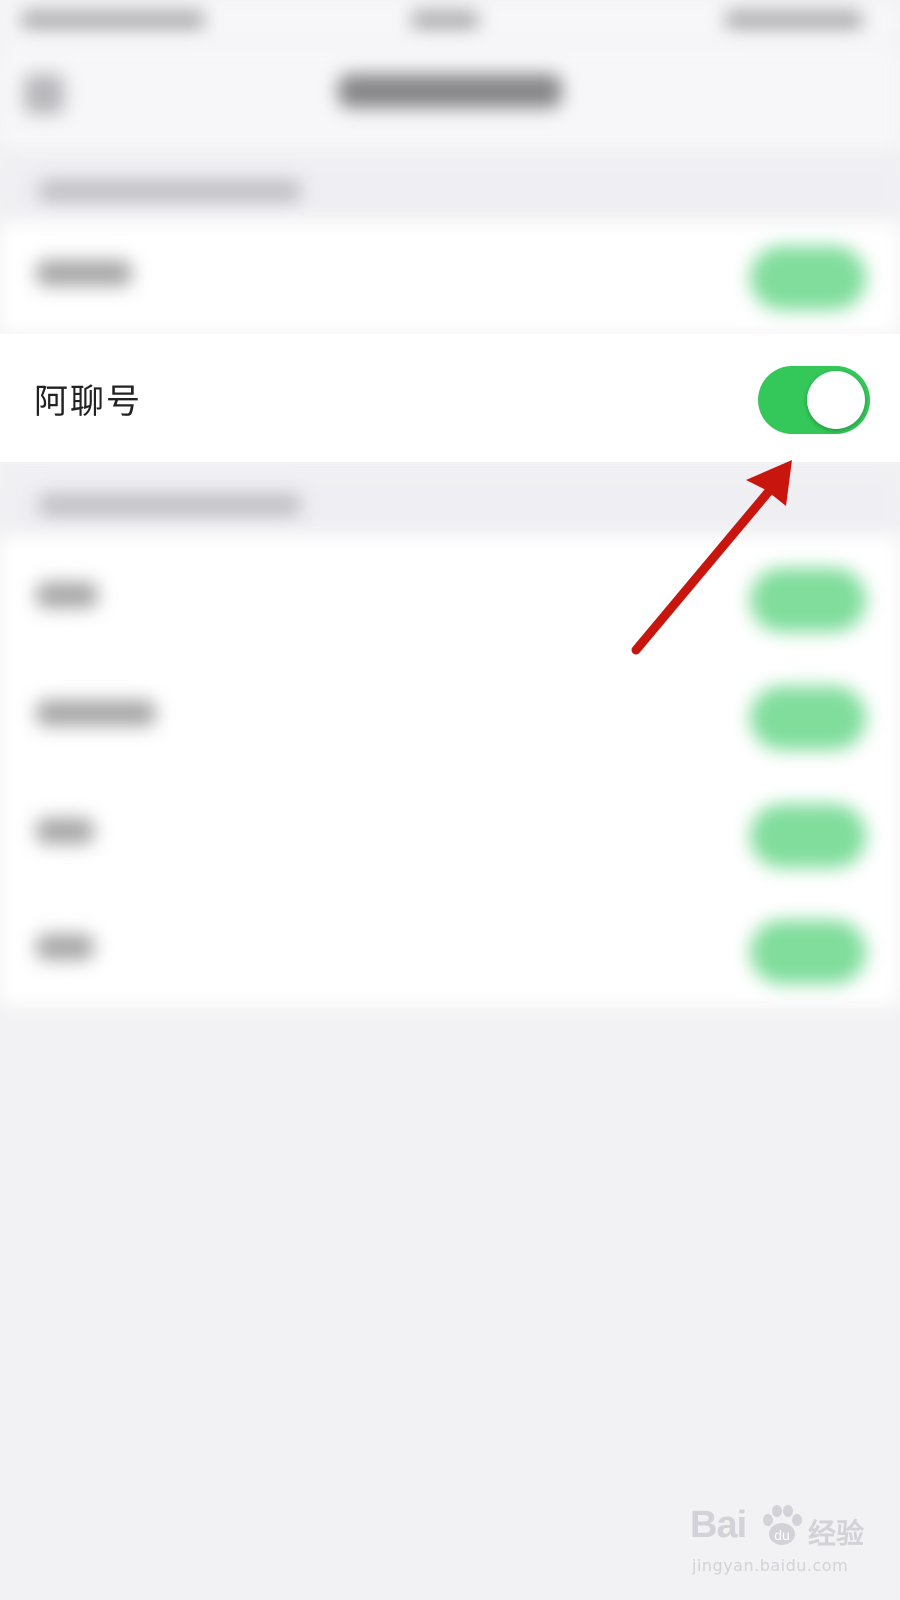  Describe the element at coordinates (770, 1565) in the screenshot. I see `watermark-url: jingyan.baidu.com` at that location.